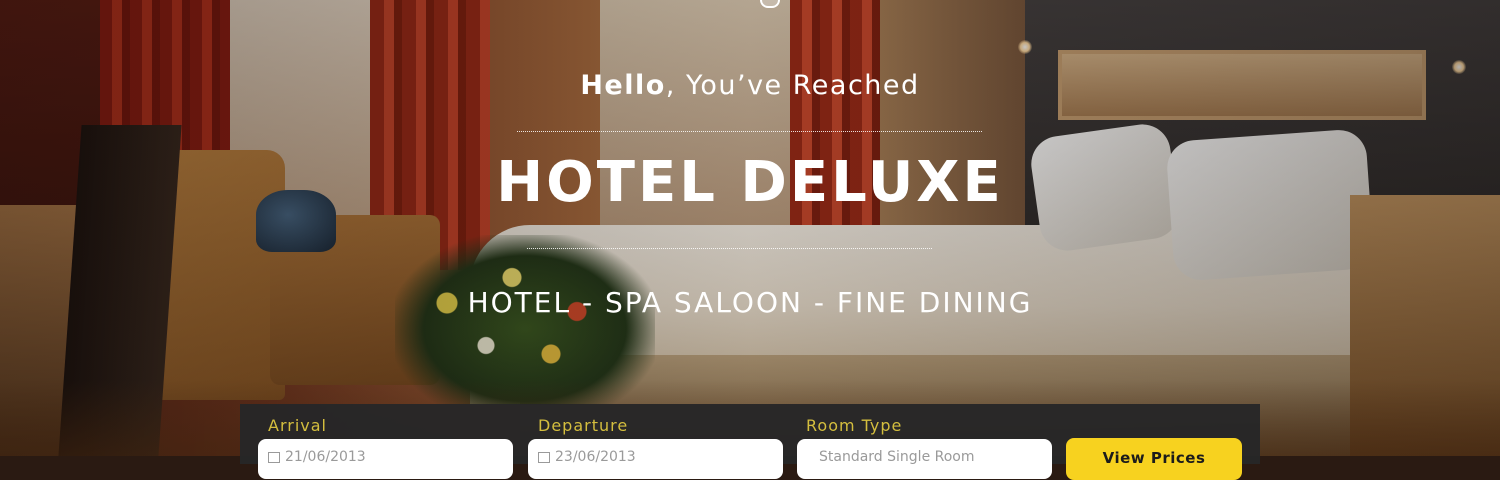 This screenshot has height=480, width=1500. I want to click on greeting: Hello, You’ve Reached, so click(750, 85).